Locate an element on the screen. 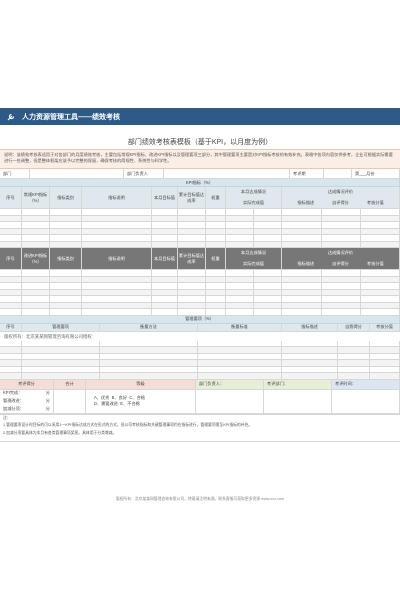 This screenshot has height=600, width=400. note-2: 2.加减分项要具体为本月有各类管理事项奖惩。具体用于分类增减。 is located at coordinates (60, 432).